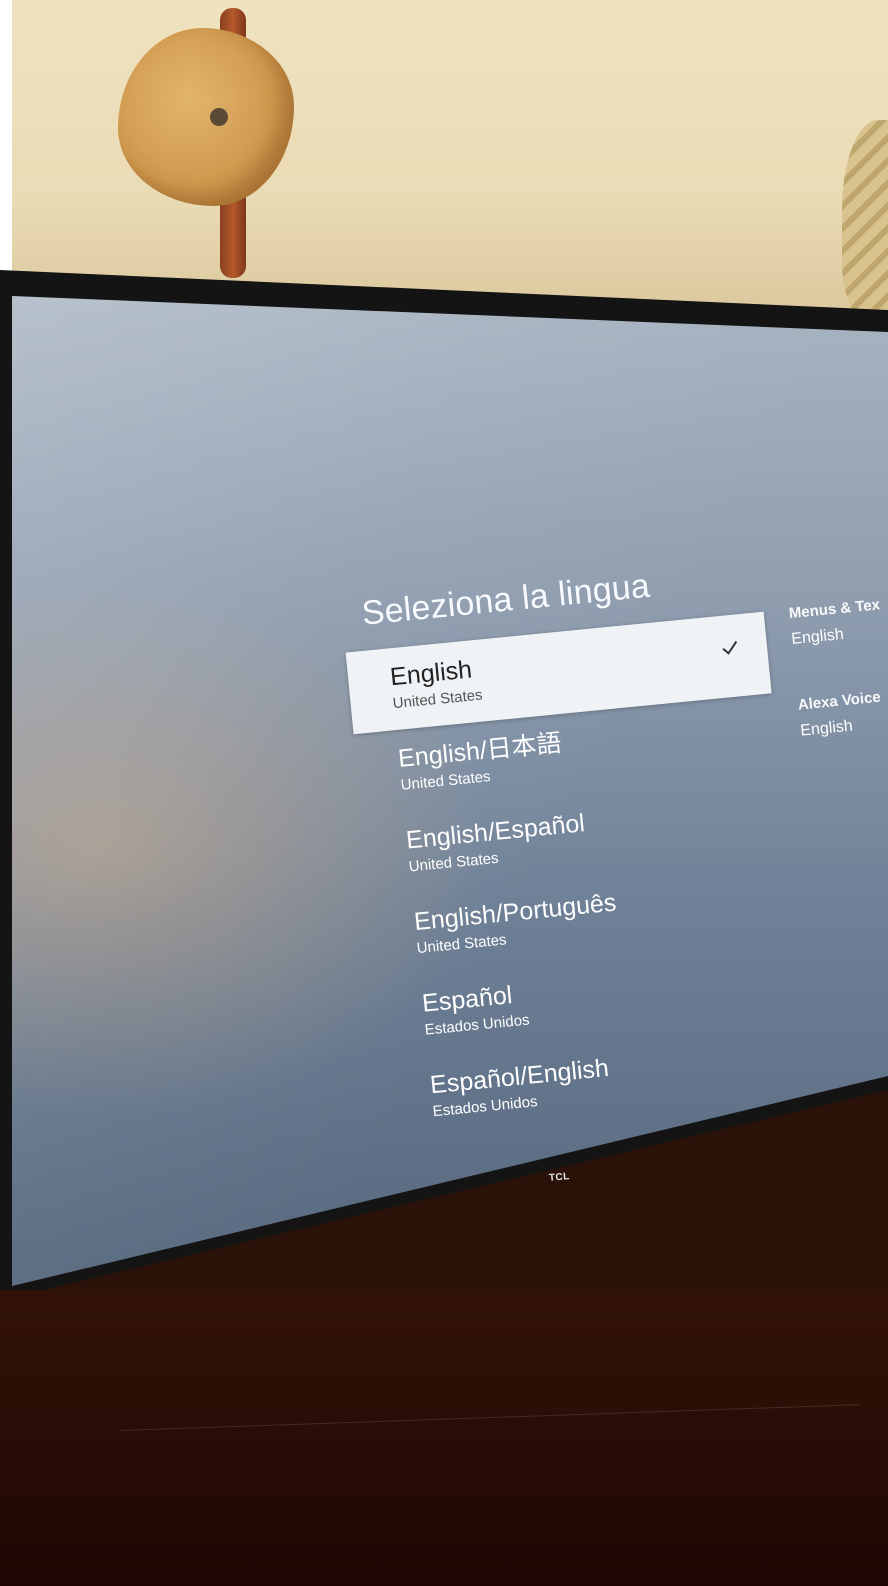 The width and height of the screenshot is (888, 1586). I want to click on language-summary-panel: Menus & Tex English Alexa Voice English, so click(838, 691).